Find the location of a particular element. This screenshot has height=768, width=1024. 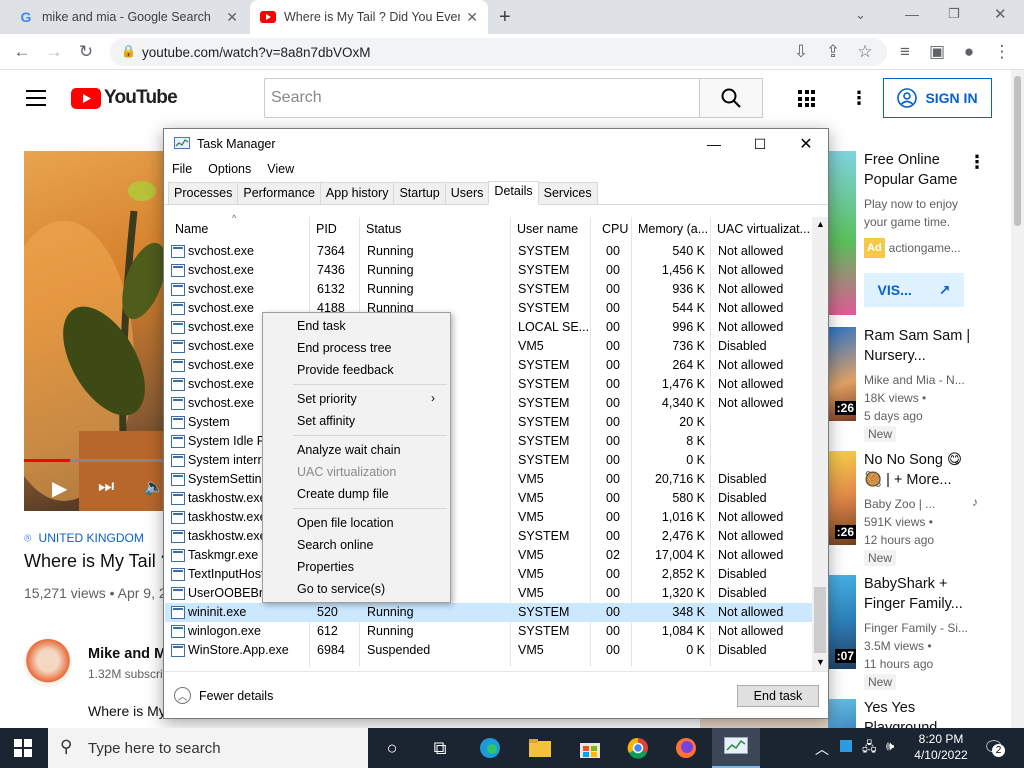

process-table-scrollbar: ▲ ▼ is located at coordinates (820, 444).